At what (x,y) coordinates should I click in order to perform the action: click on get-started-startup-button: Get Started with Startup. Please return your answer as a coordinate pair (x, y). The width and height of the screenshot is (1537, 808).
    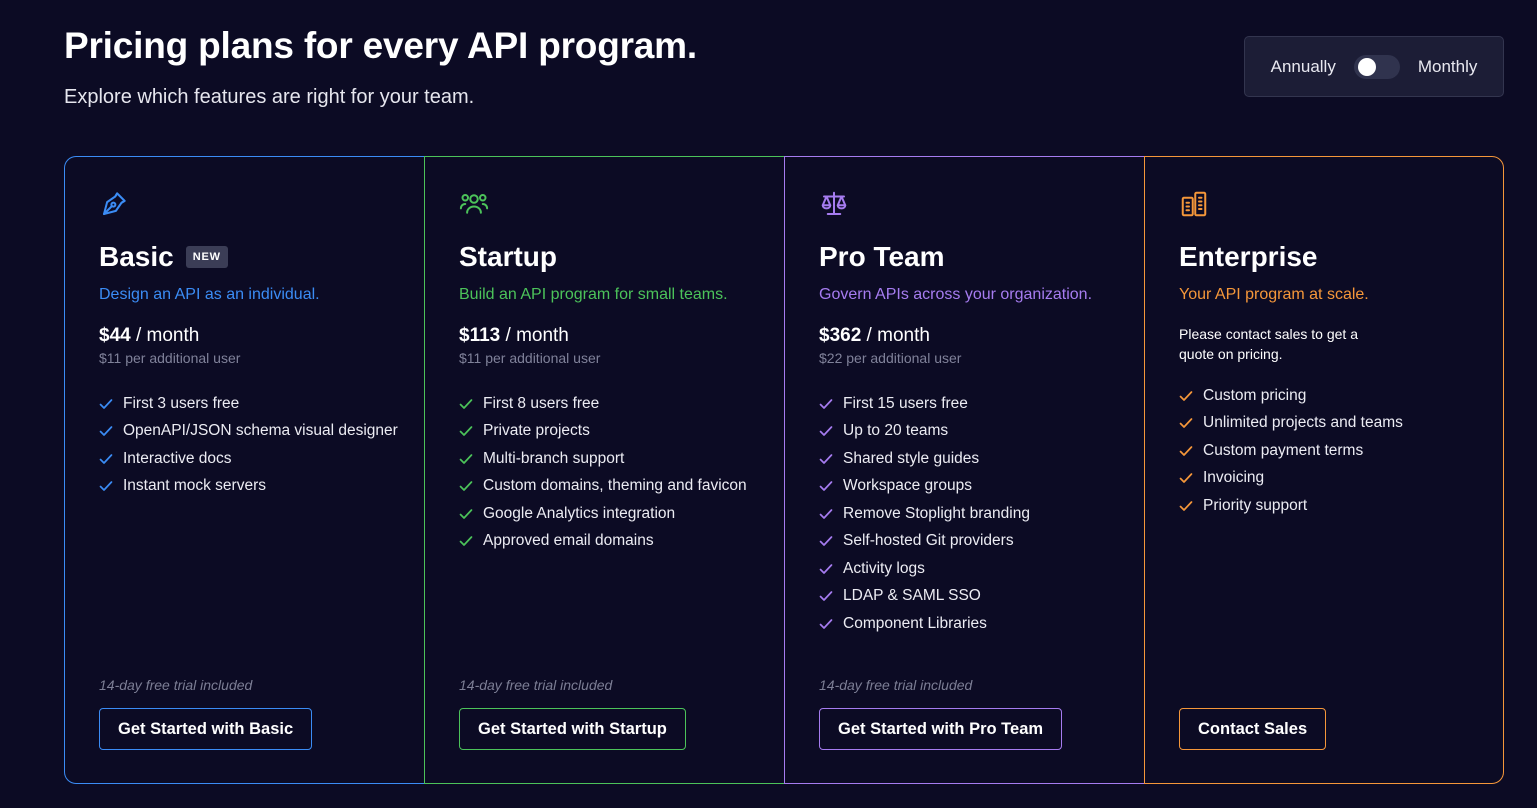
    Looking at the image, I should click on (572, 729).